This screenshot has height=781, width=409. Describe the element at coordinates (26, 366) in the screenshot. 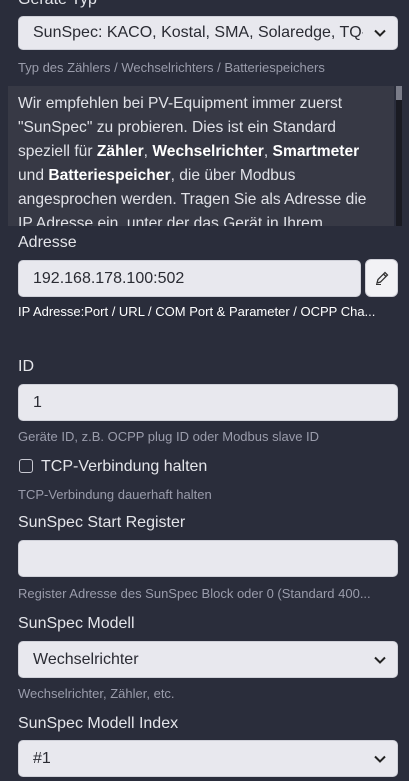

I see `id-label: ID` at that location.